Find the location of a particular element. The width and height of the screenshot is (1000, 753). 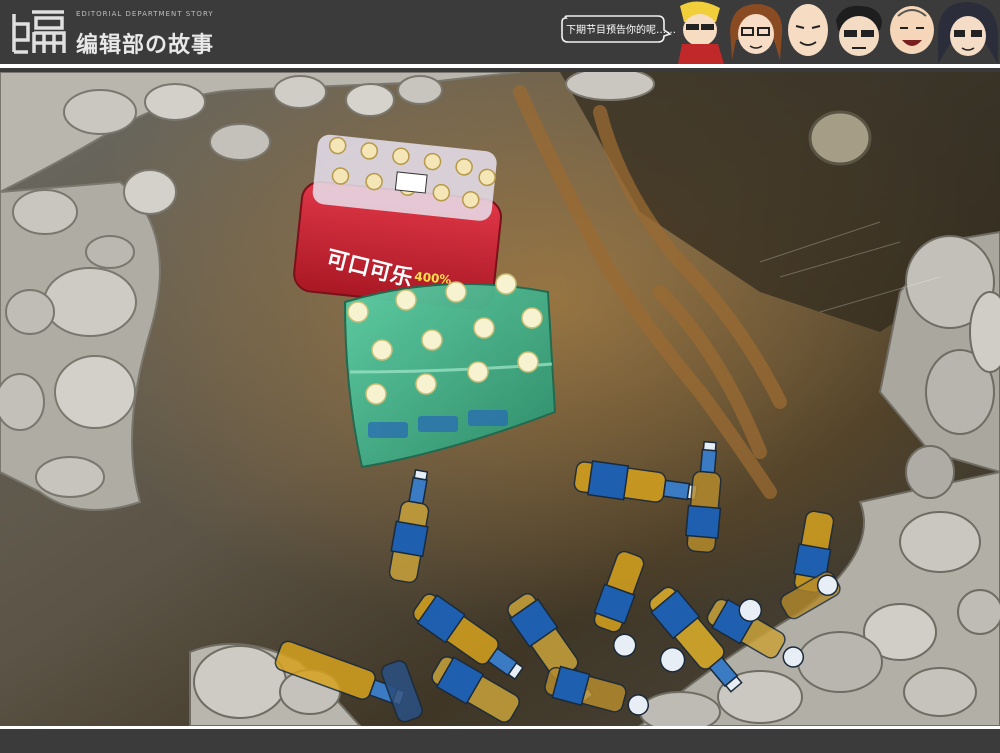

logo-subtitle: EDITORIAL DEPARTMENT STORY is located at coordinates (145, 14).